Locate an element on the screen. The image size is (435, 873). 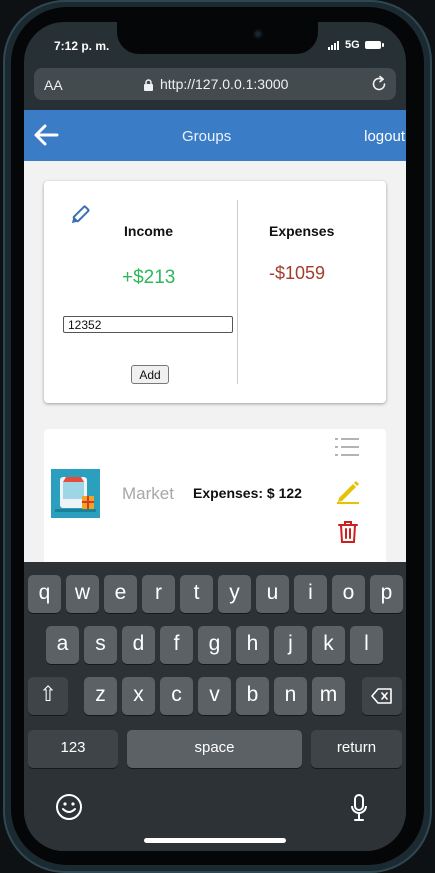
url-bar: AA http://127.0.0.1:3000 is located at coordinates (215, 84).